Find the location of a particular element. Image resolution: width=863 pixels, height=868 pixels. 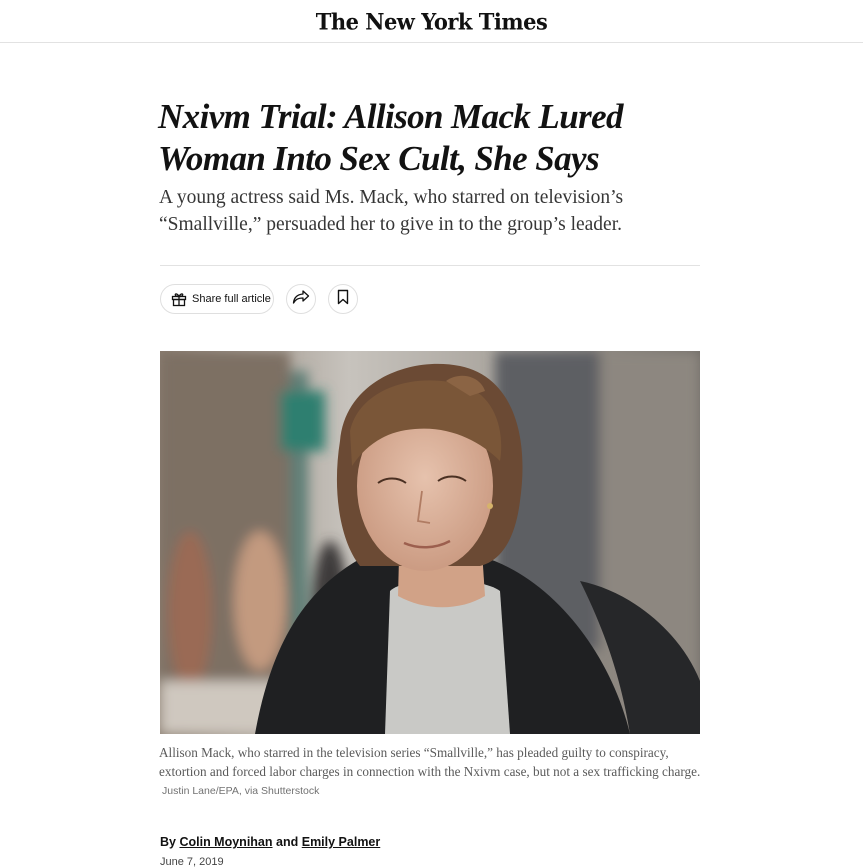

author-link-1: Colin Moynihan is located at coordinates (225, 842).